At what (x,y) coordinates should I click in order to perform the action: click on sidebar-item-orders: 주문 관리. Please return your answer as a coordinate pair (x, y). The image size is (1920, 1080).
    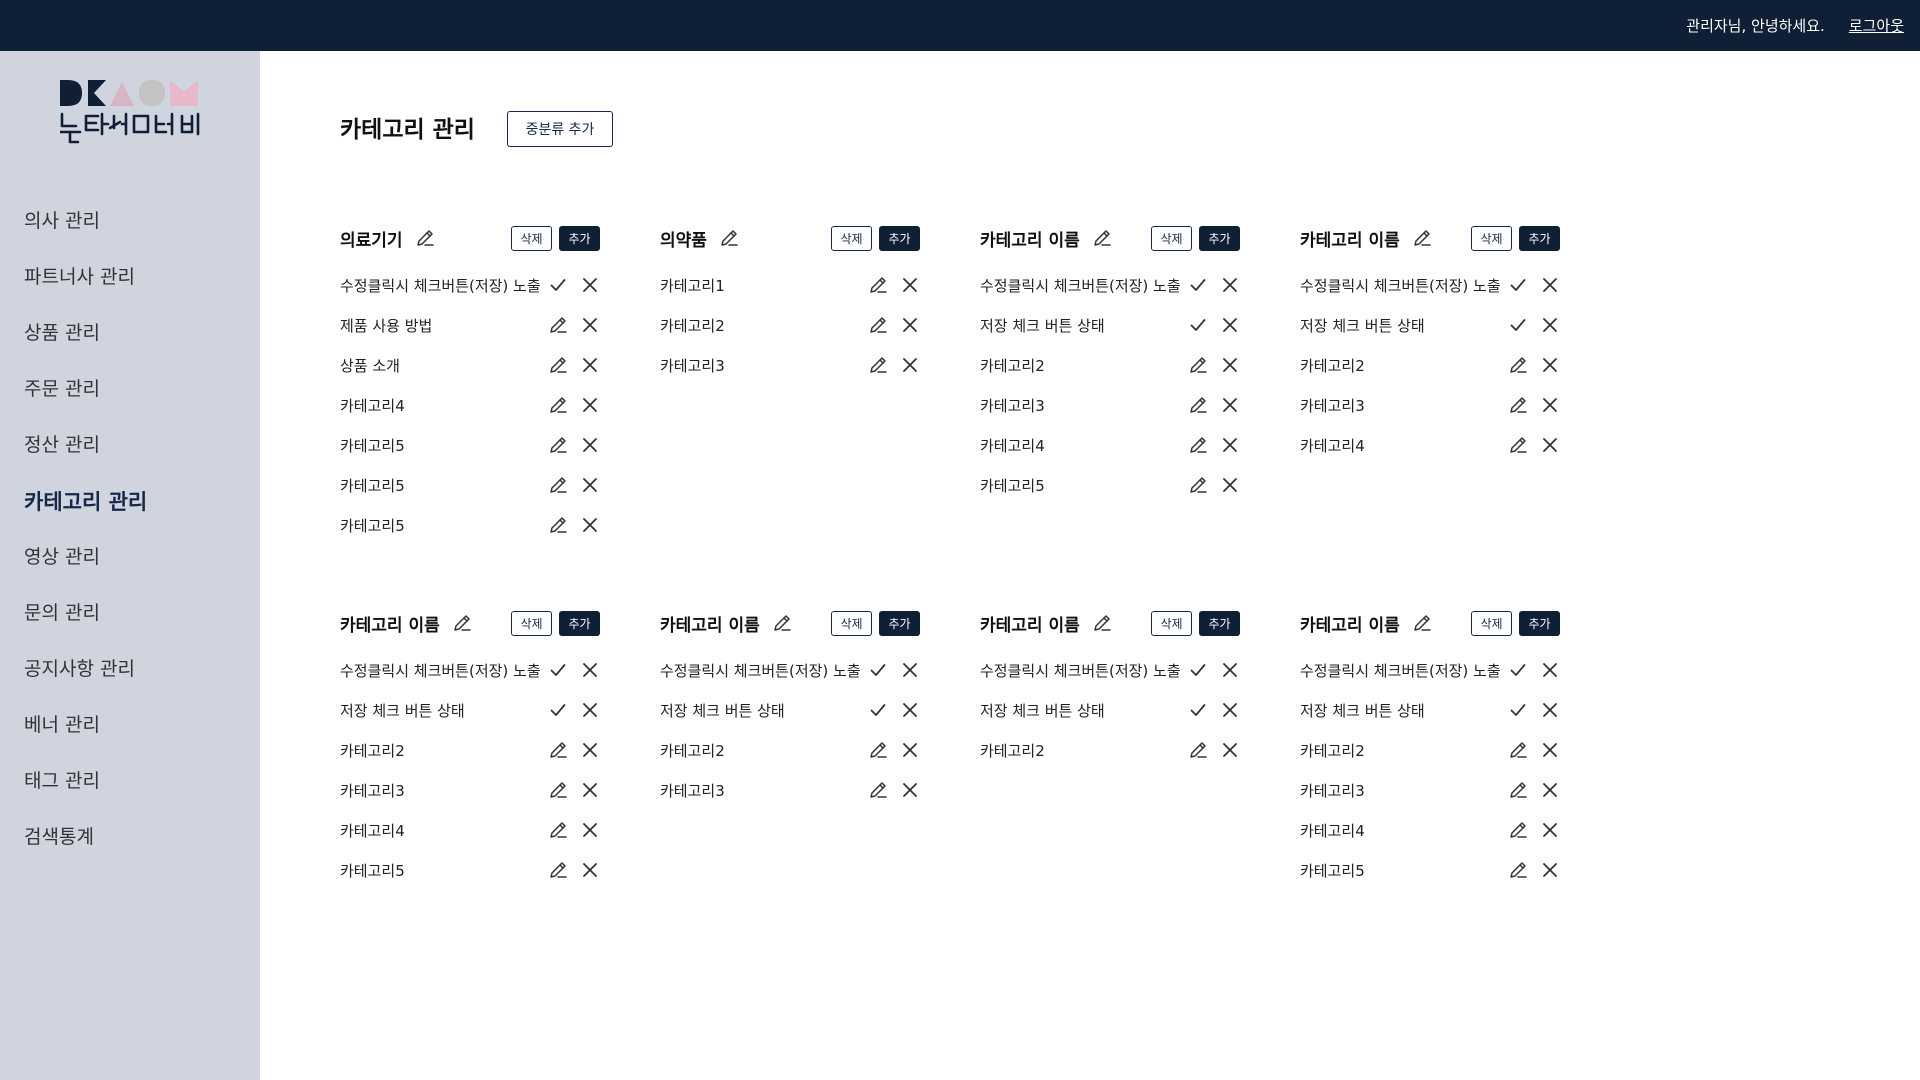
    Looking at the image, I should click on (85, 402).